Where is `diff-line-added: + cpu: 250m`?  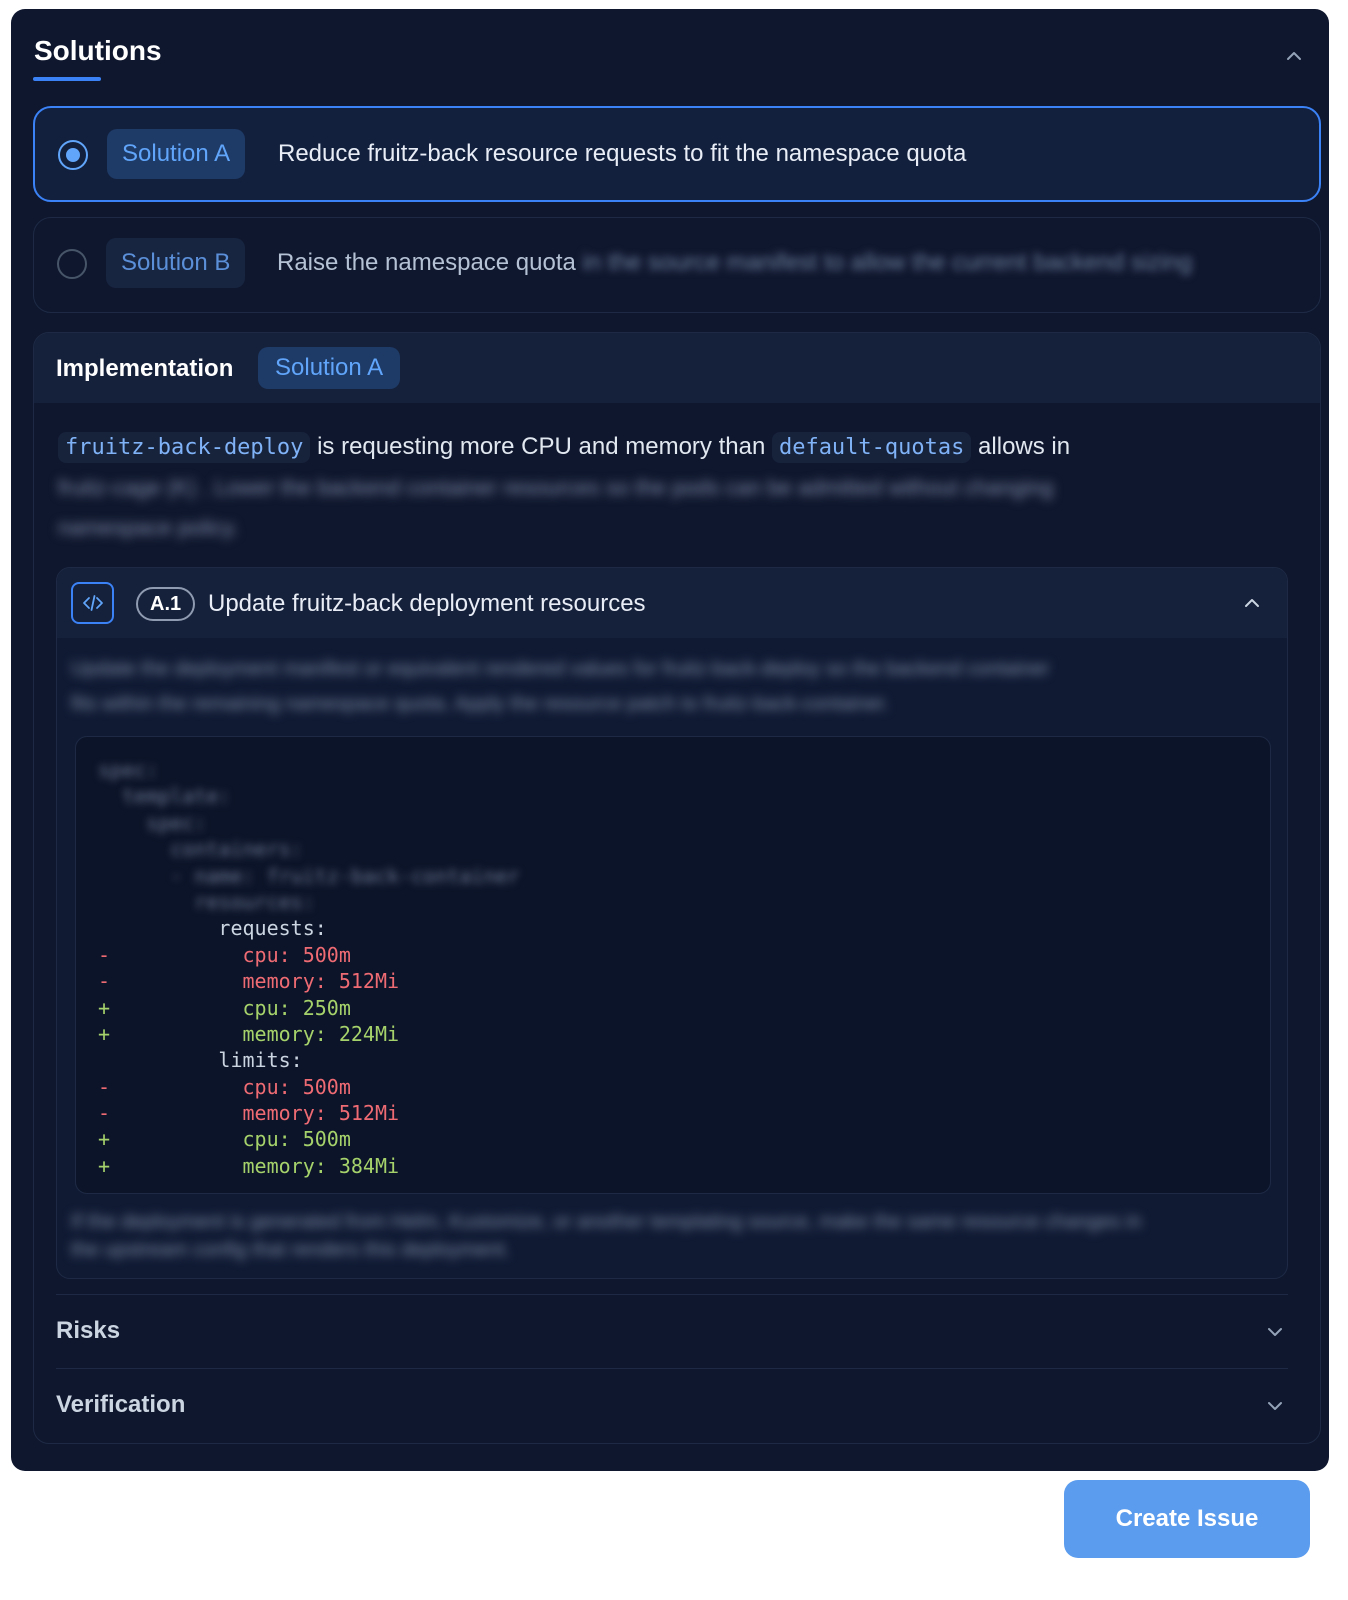 diff-line-added: + cpu: 250m is located at coordinates (673, 1008).